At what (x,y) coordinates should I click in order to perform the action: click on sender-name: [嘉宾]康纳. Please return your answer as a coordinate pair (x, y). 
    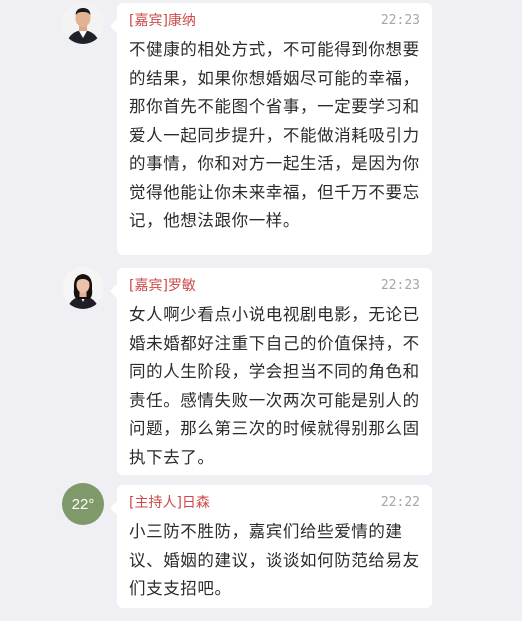
    Looking at the image, I should click on (162, 21).